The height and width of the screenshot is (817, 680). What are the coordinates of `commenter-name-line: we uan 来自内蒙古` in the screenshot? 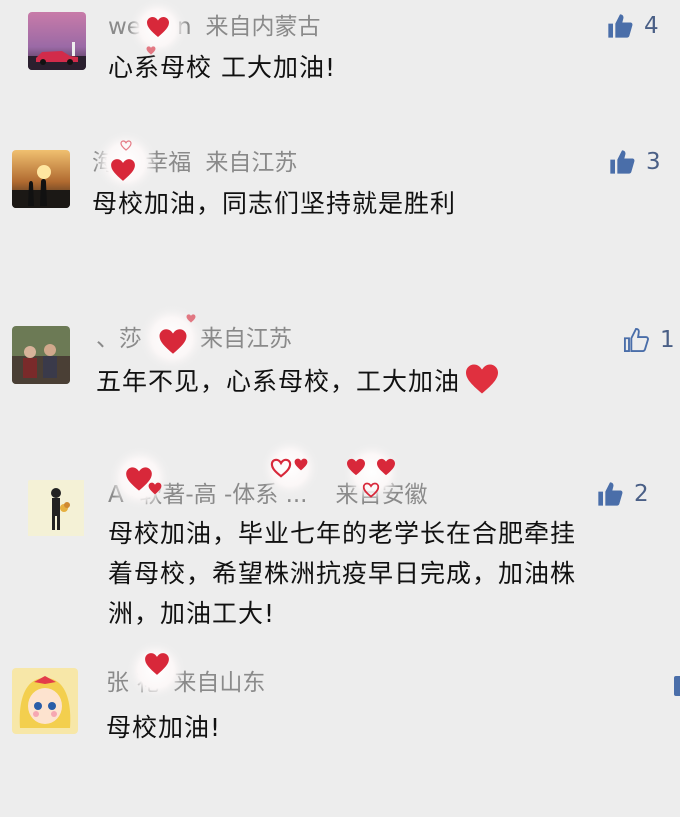 It's located at (214, 27).